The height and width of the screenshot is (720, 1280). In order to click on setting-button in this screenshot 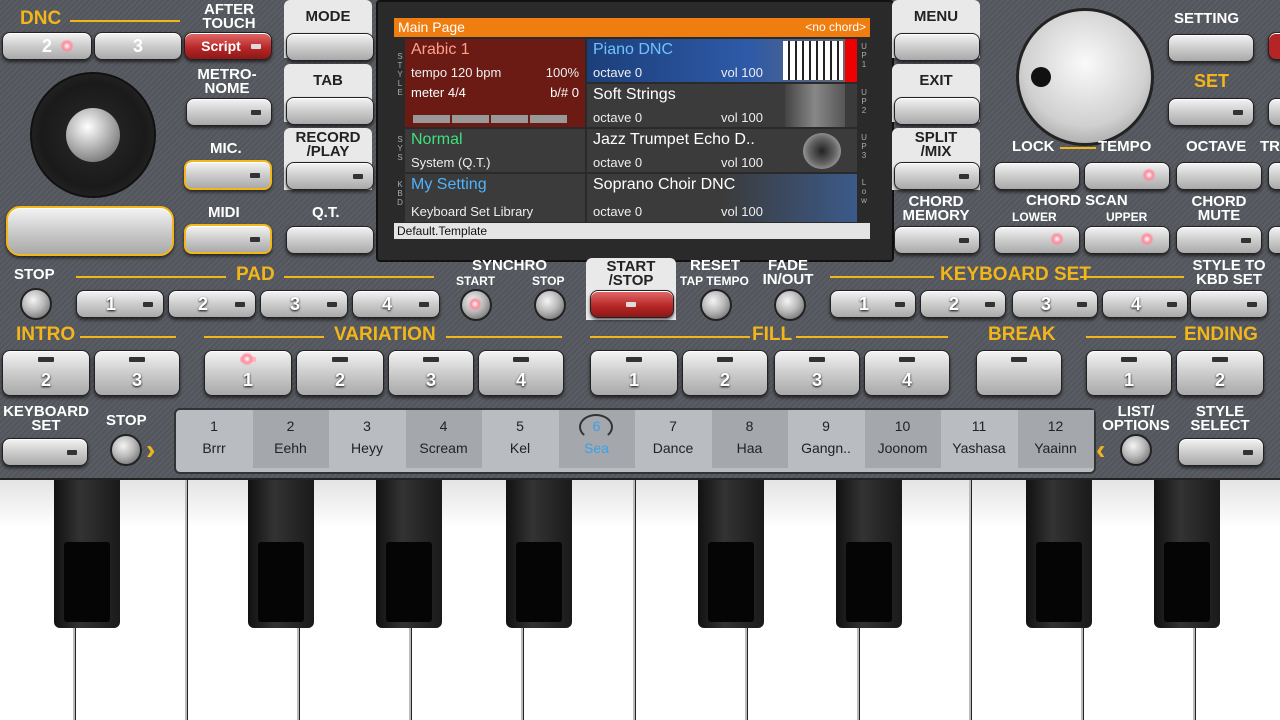, I will do `click(1211, 48)`.